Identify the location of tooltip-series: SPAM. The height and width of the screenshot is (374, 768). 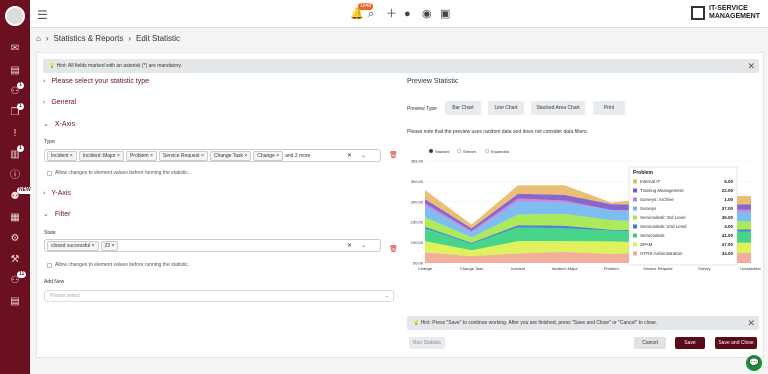
(646, 244).